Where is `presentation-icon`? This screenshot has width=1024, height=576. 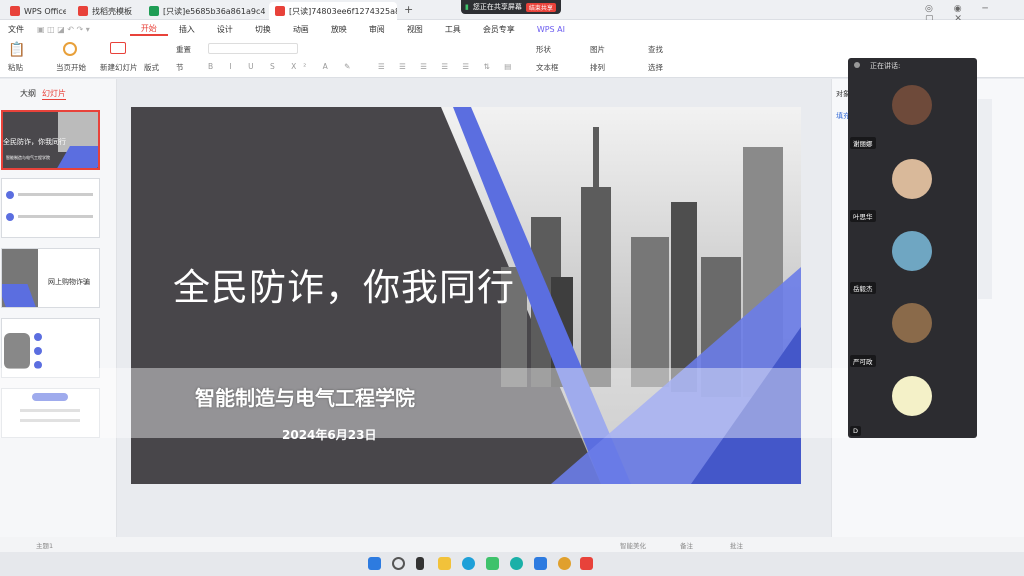
presentation-icon is located at coordinates (280, 11).